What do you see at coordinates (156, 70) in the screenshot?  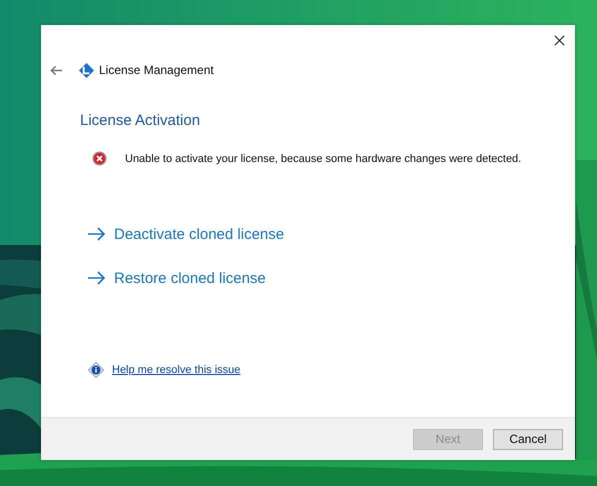 I see `window-title: License Management` at bounding box center [156, 70].